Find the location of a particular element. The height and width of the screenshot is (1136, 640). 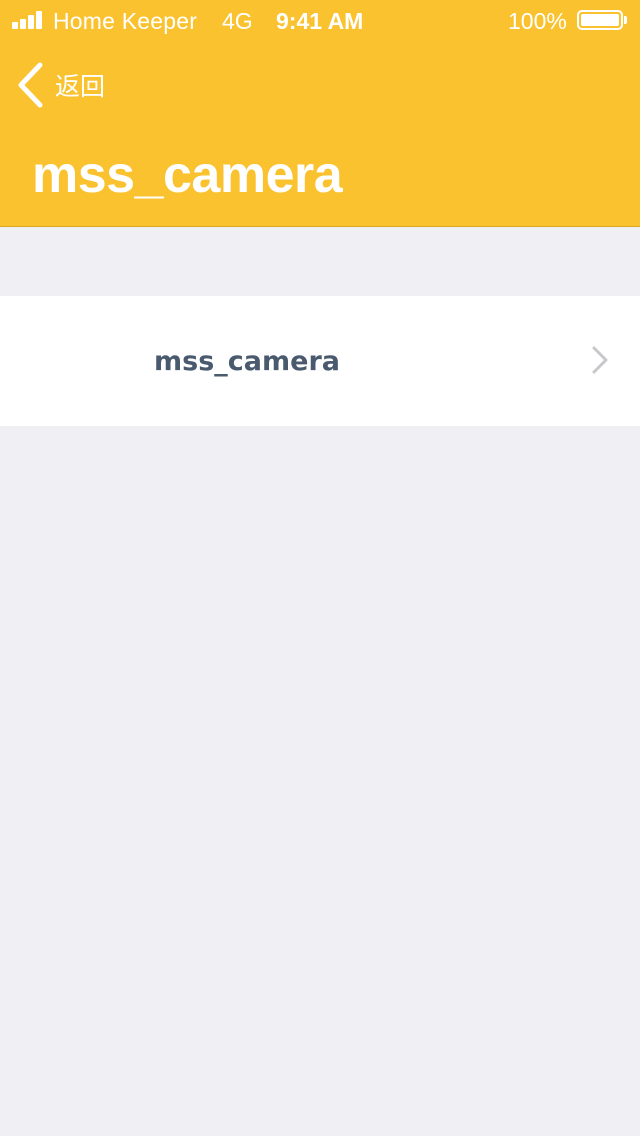

back-button: 返回 is located at coordinates (67, 85).